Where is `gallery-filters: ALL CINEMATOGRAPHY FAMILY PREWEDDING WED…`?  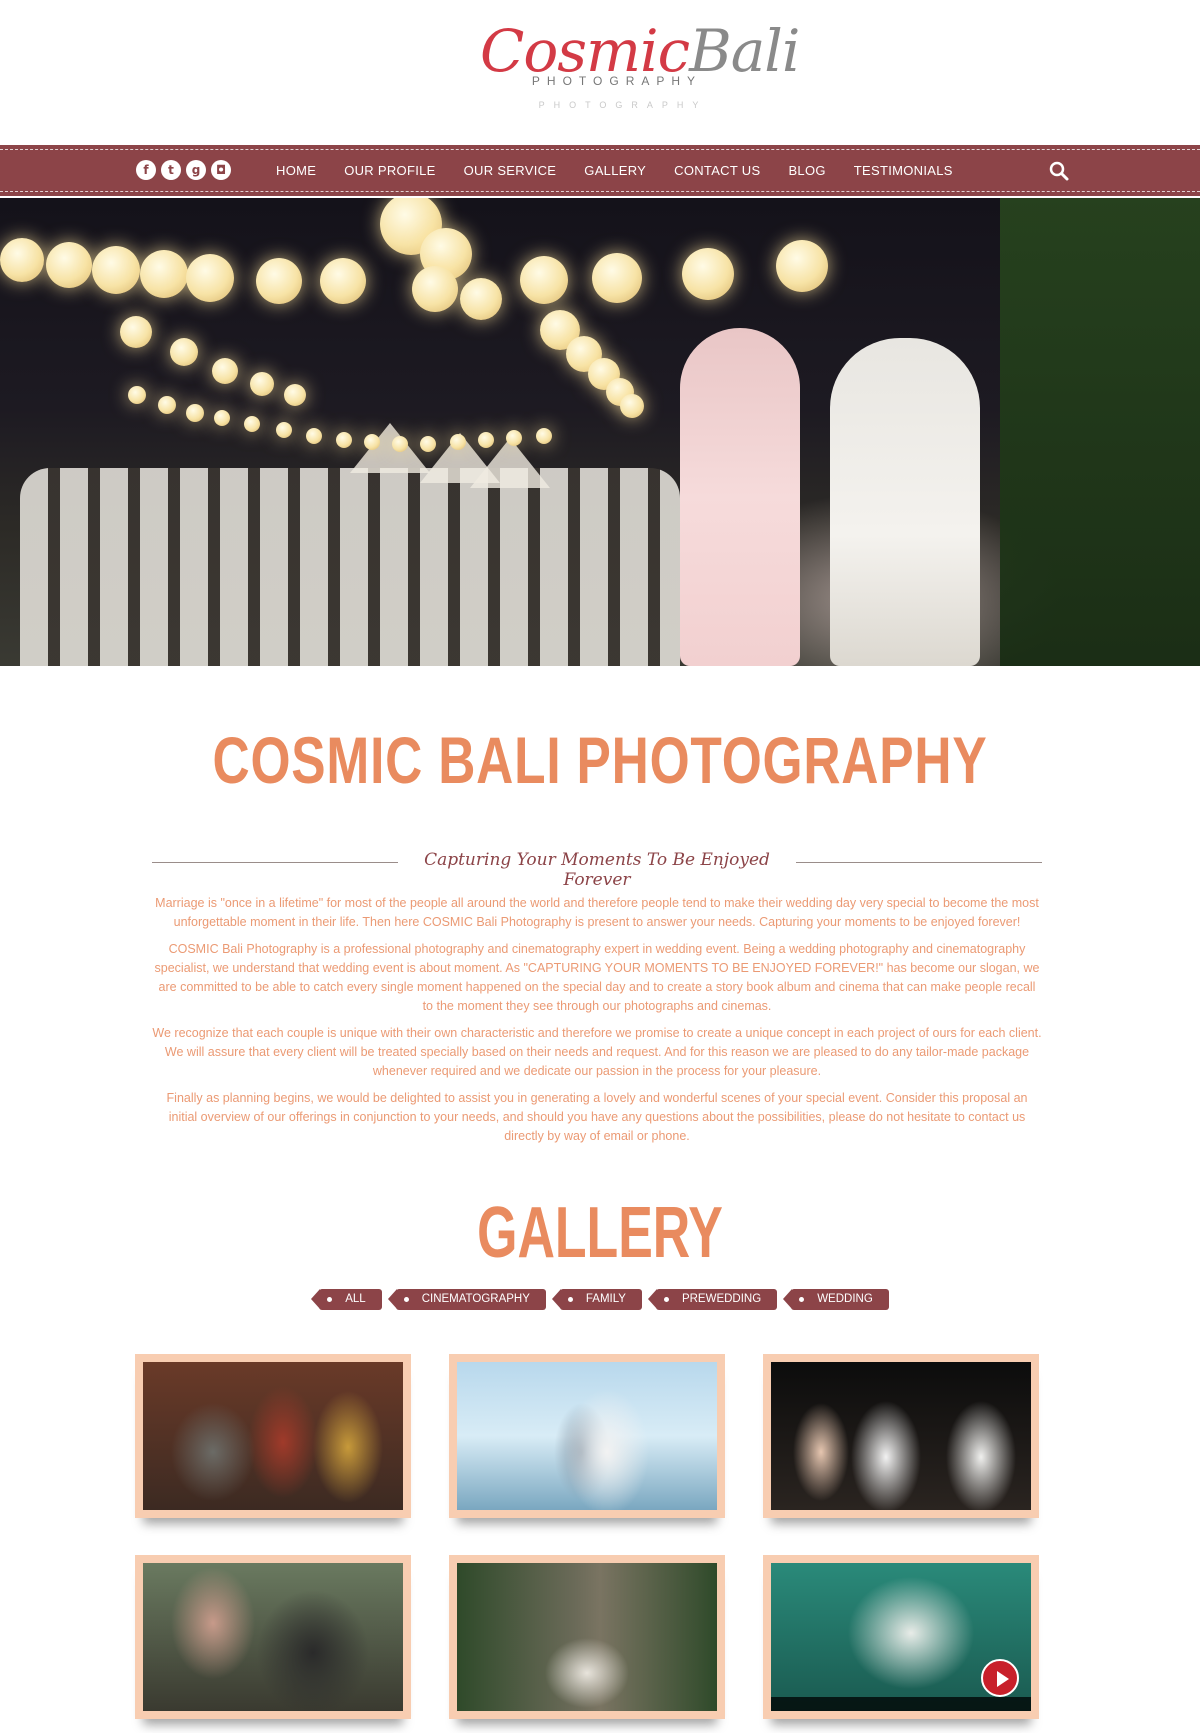
gallery-filters: ALL CINEMATOGRAPHY FAMILY PREWEDDING WED… is located at coordinates (600, 1299).